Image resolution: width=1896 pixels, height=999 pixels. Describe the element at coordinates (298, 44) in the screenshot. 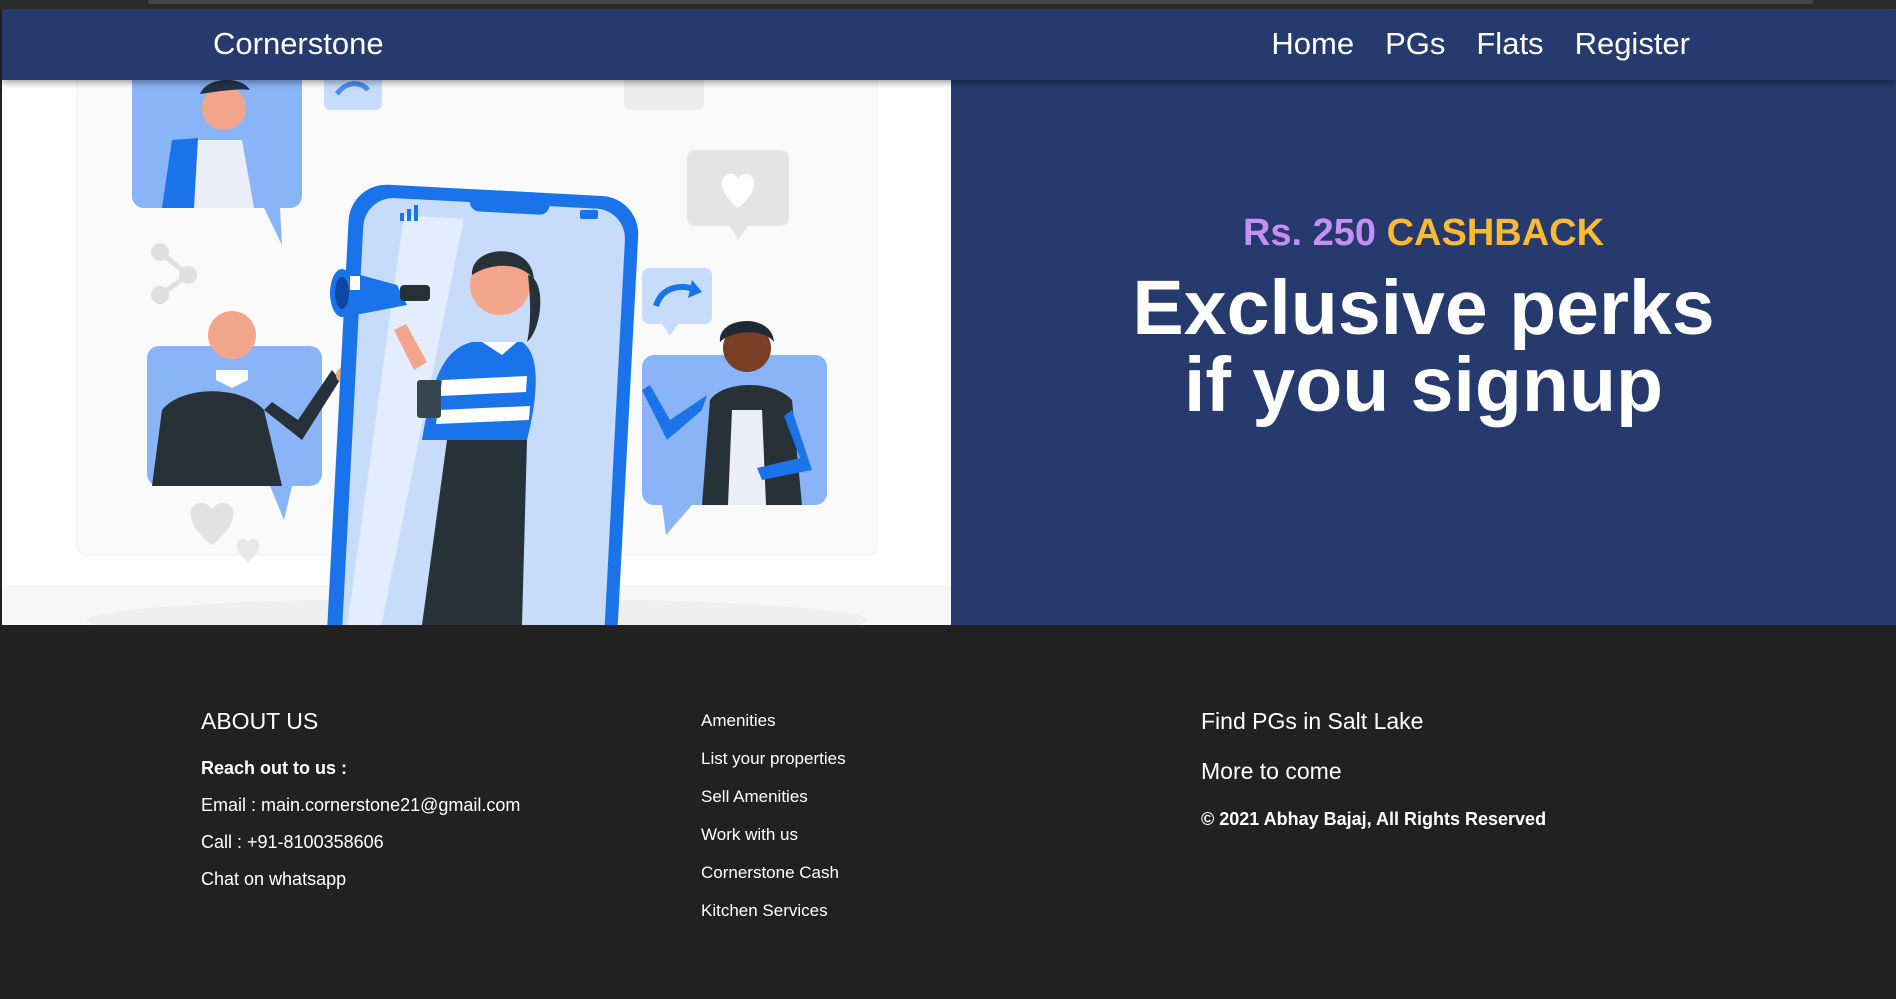

I see `brand-logo-link: Cornerstone` at that location.